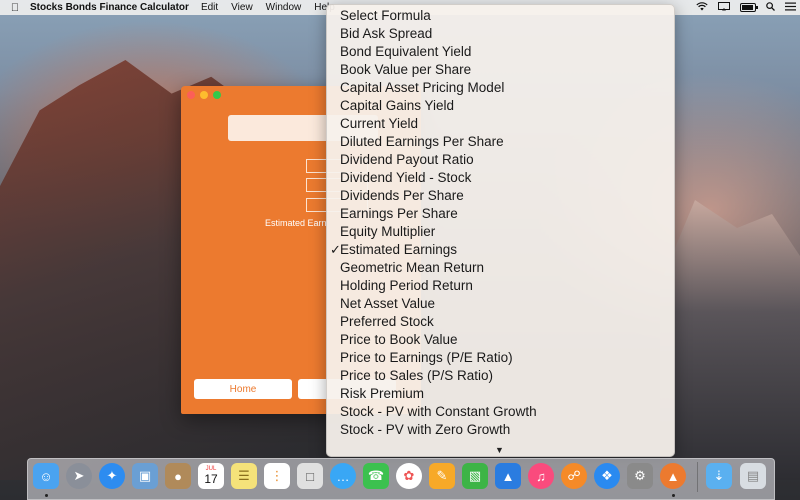 This screenshot has width=800, height=500. I want to click on estimated-earnings-label: Estimated Earn, so click(296, 223).